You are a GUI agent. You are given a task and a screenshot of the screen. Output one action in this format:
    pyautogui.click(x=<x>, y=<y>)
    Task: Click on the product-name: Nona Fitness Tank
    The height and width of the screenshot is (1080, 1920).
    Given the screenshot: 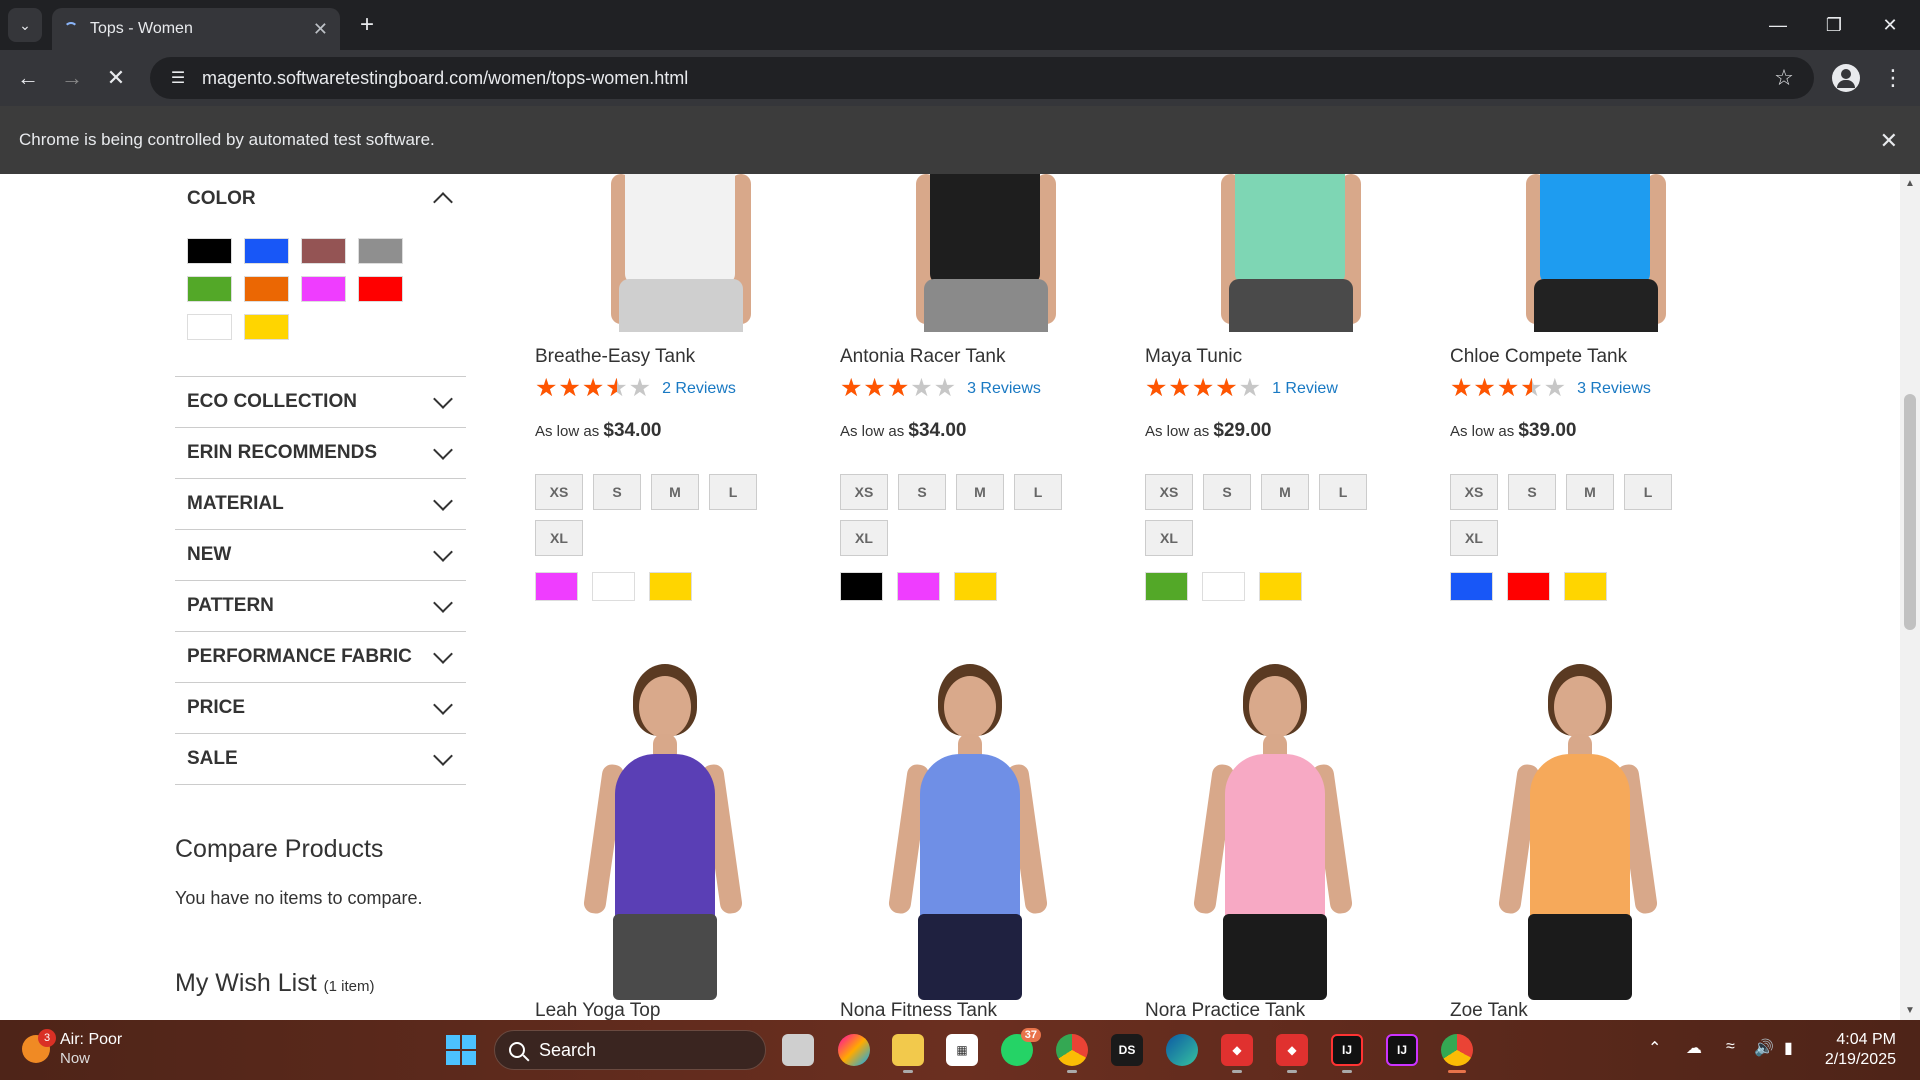 What is the action you would take?
    pyautogui.click(x=918, y=1010)
    